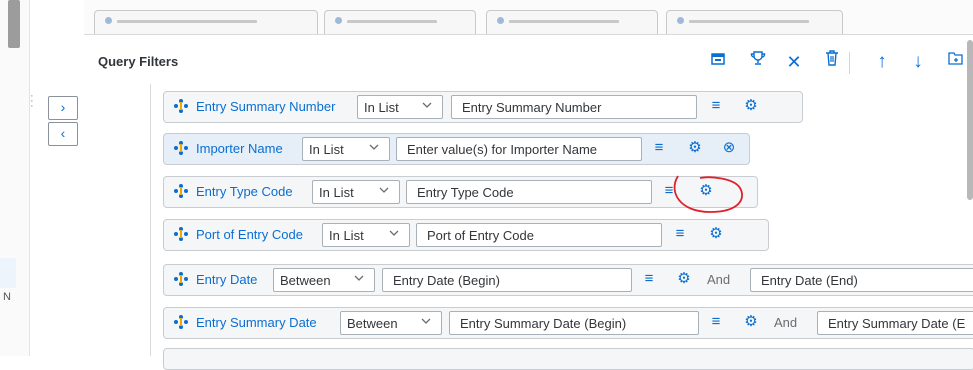 The width and height of the screenshot is (973, 370). What do you see at coordinates (532, 107) in the screenshot?
I see `input-text: Entry Summary Number` at bounding box center [532, 107].